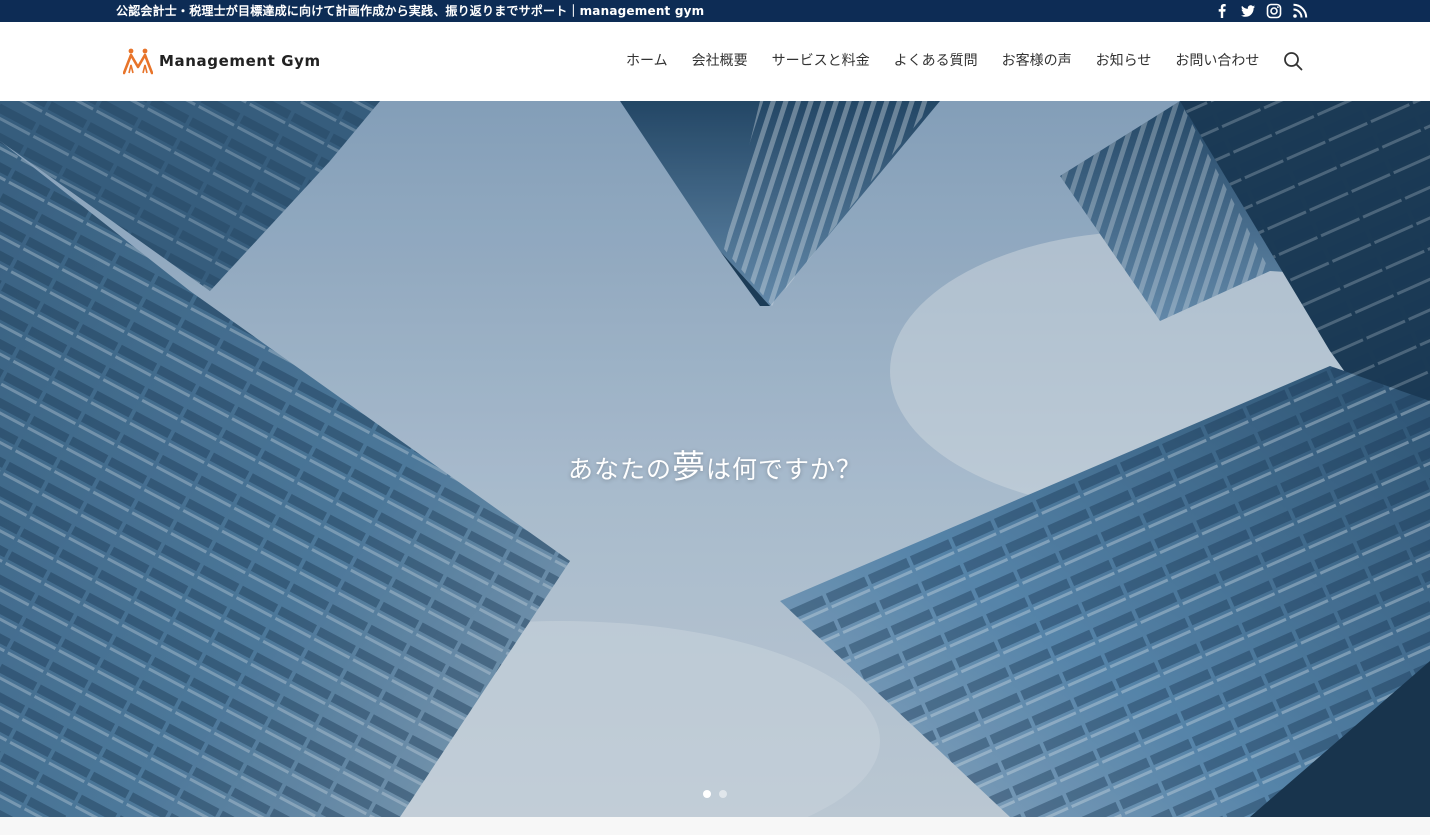  Describe the element at coordinates (1261, 11) in the screenshot. I see `social-links` at that location.